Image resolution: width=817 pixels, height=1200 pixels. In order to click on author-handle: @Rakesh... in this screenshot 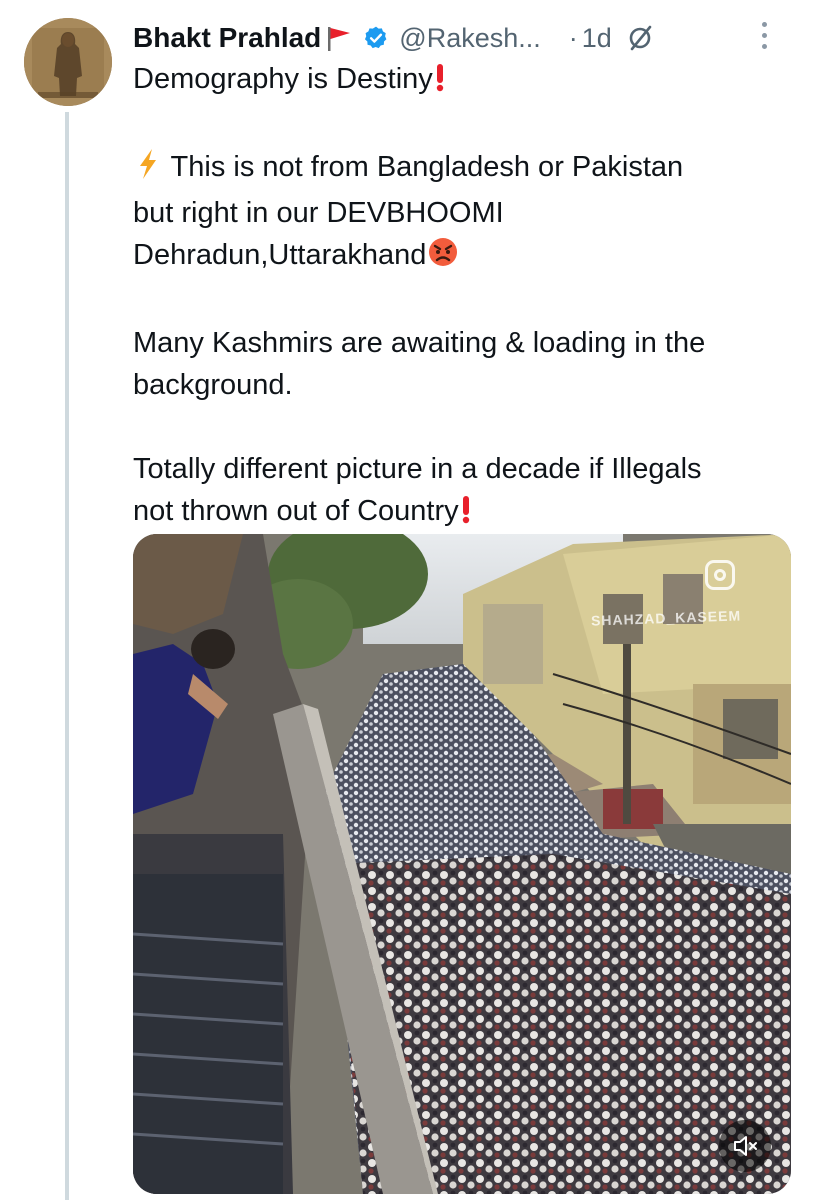, I will do `click(469, 38)`.